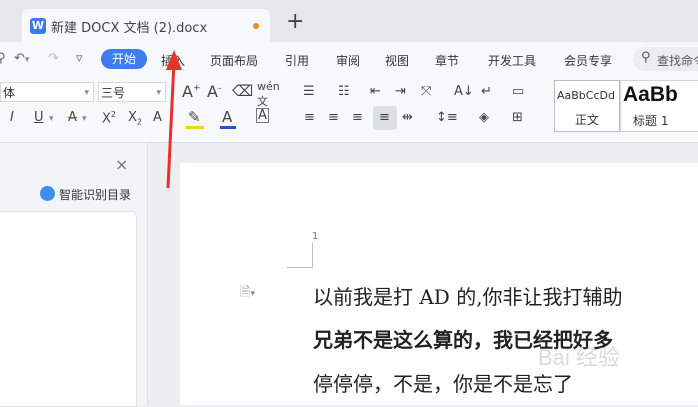 The width and height of the screenshot is (698, 407). What do you see at coordinates (256, 26) in the screenshot?
I see `unsaved-indicator` at bounding box center [256, 26].